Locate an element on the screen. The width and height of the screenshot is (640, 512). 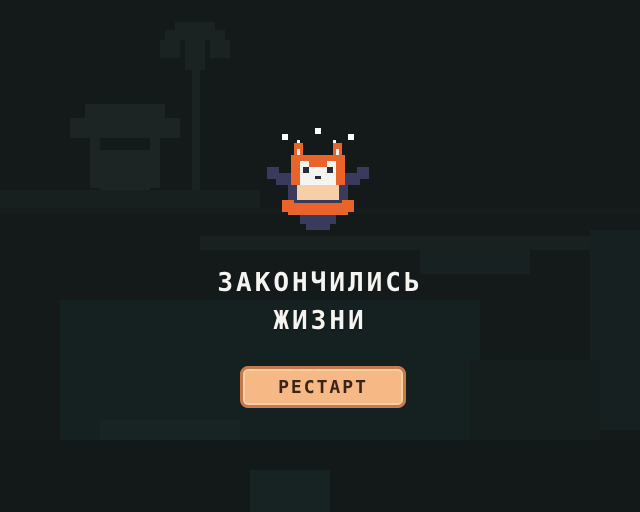
restart-button: РЕСТАРТ is located at coordinates (323, 387).